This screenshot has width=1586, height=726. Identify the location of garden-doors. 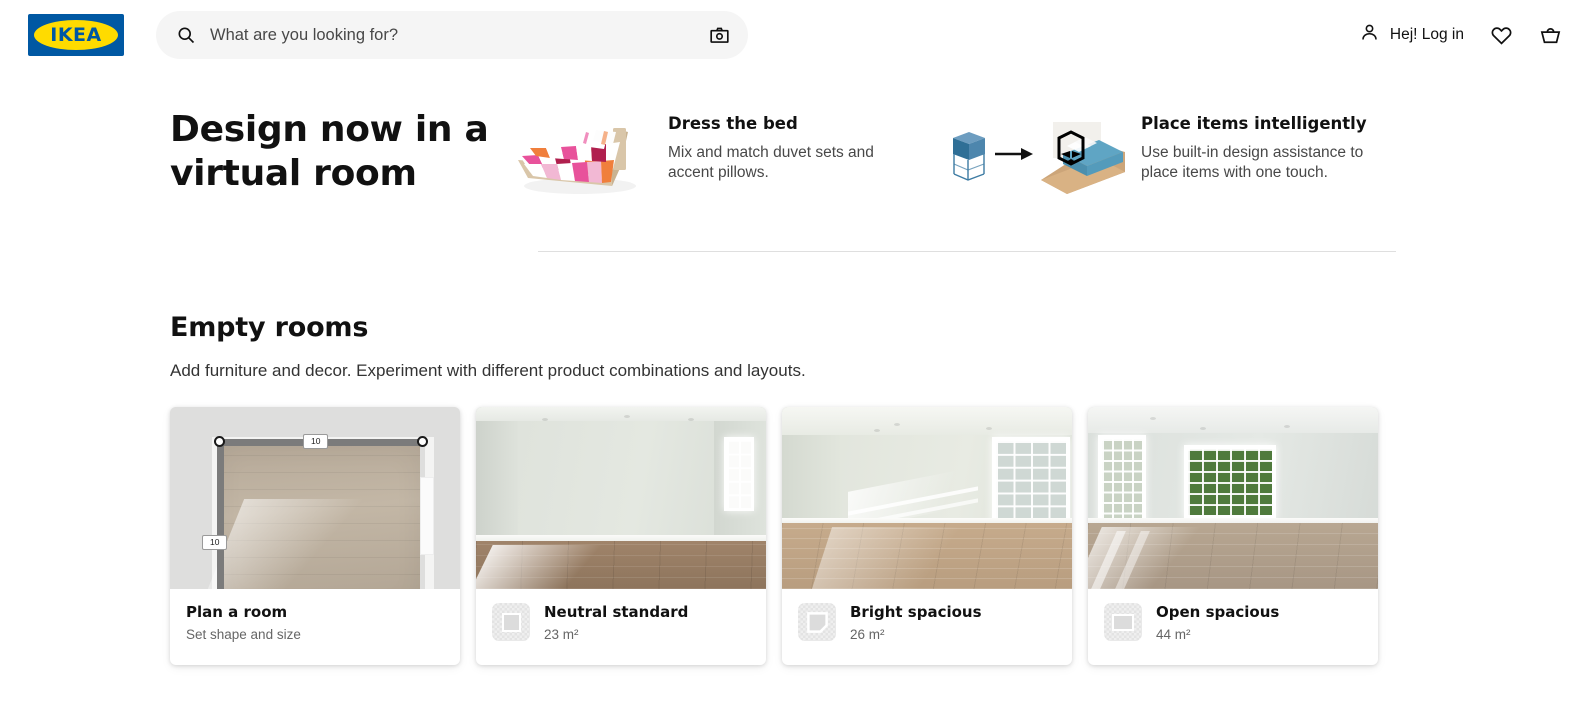
(1230, 482).